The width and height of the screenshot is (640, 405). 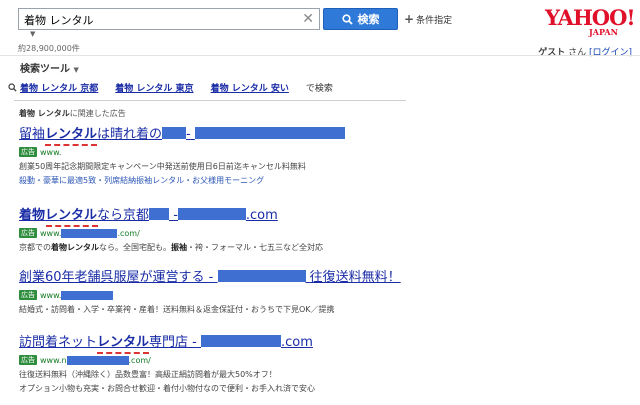 I want to click on related-search-link: 着物 レンタル 京都, so click(x=59, y=87).